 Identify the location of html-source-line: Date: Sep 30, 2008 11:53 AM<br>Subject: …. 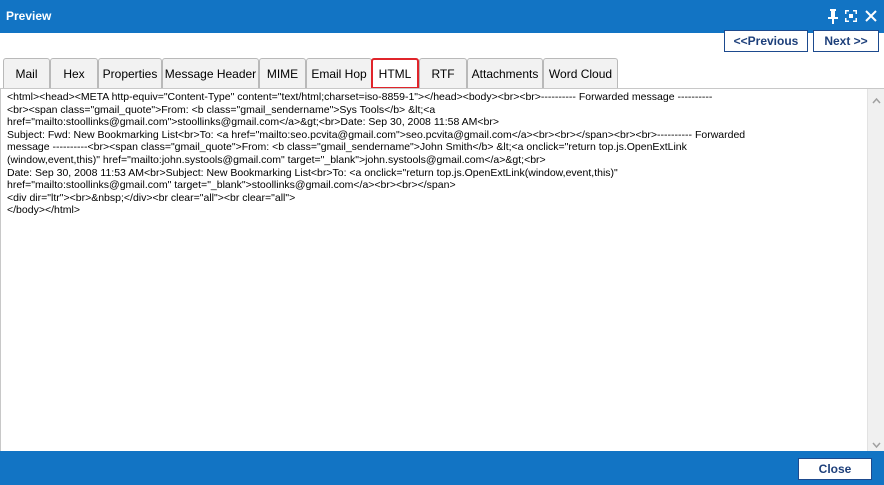
(312, 172).